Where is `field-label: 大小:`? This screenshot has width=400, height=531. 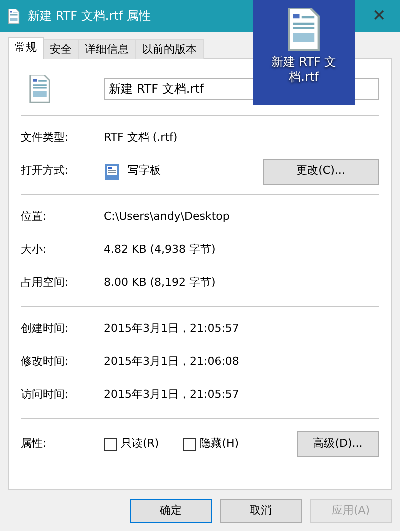 field-label: 大小: is located at coordinates (34, 250).